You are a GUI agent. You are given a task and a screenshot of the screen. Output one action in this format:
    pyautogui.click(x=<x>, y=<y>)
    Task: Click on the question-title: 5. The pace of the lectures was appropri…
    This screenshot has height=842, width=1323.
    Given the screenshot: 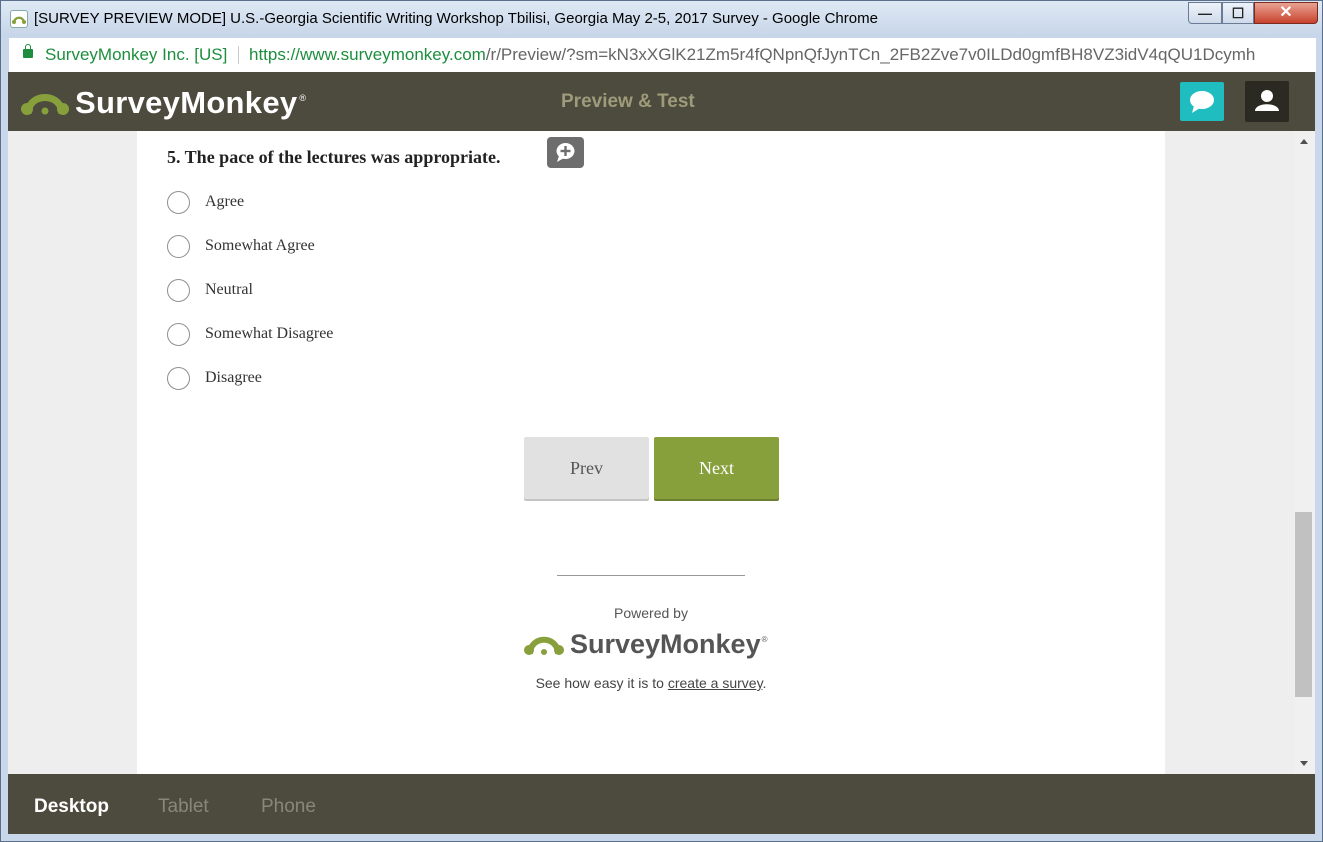 What is the action you would take?
    pyautogui.click(x=334, y=157)
    